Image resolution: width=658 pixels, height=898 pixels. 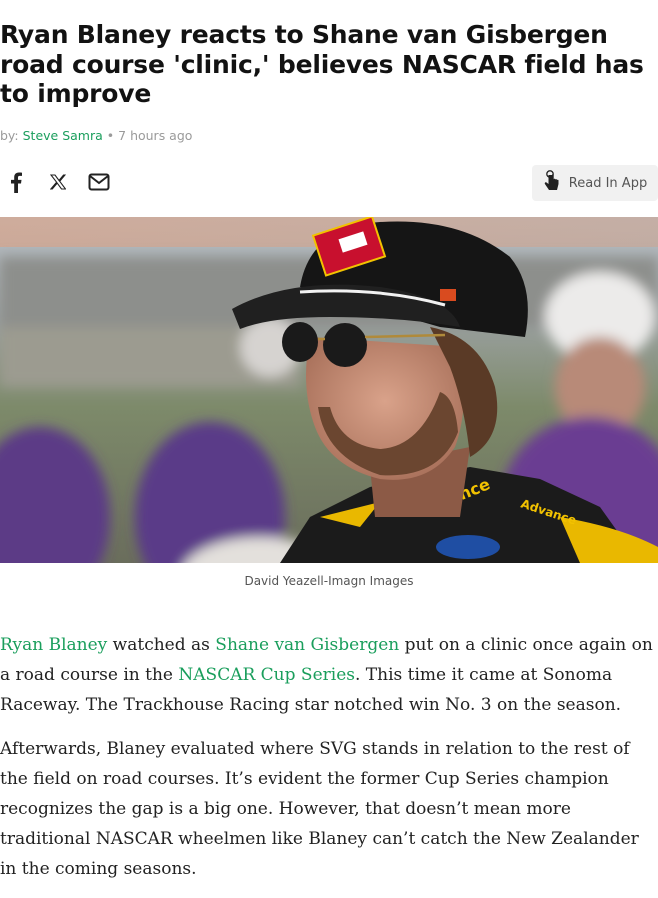 I want to click on paragraph-text: watched as, so click(x=161, y=645).